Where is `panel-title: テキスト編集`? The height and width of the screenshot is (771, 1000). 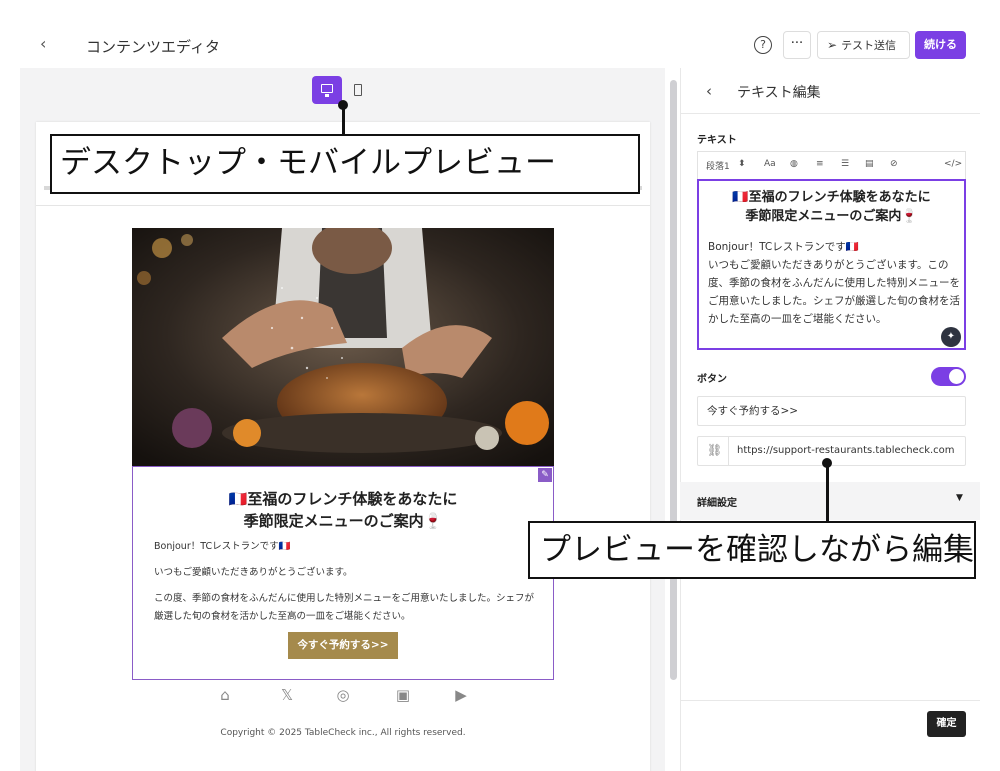
panel-title: テキスト編集 is located at coordinates (779, 93).